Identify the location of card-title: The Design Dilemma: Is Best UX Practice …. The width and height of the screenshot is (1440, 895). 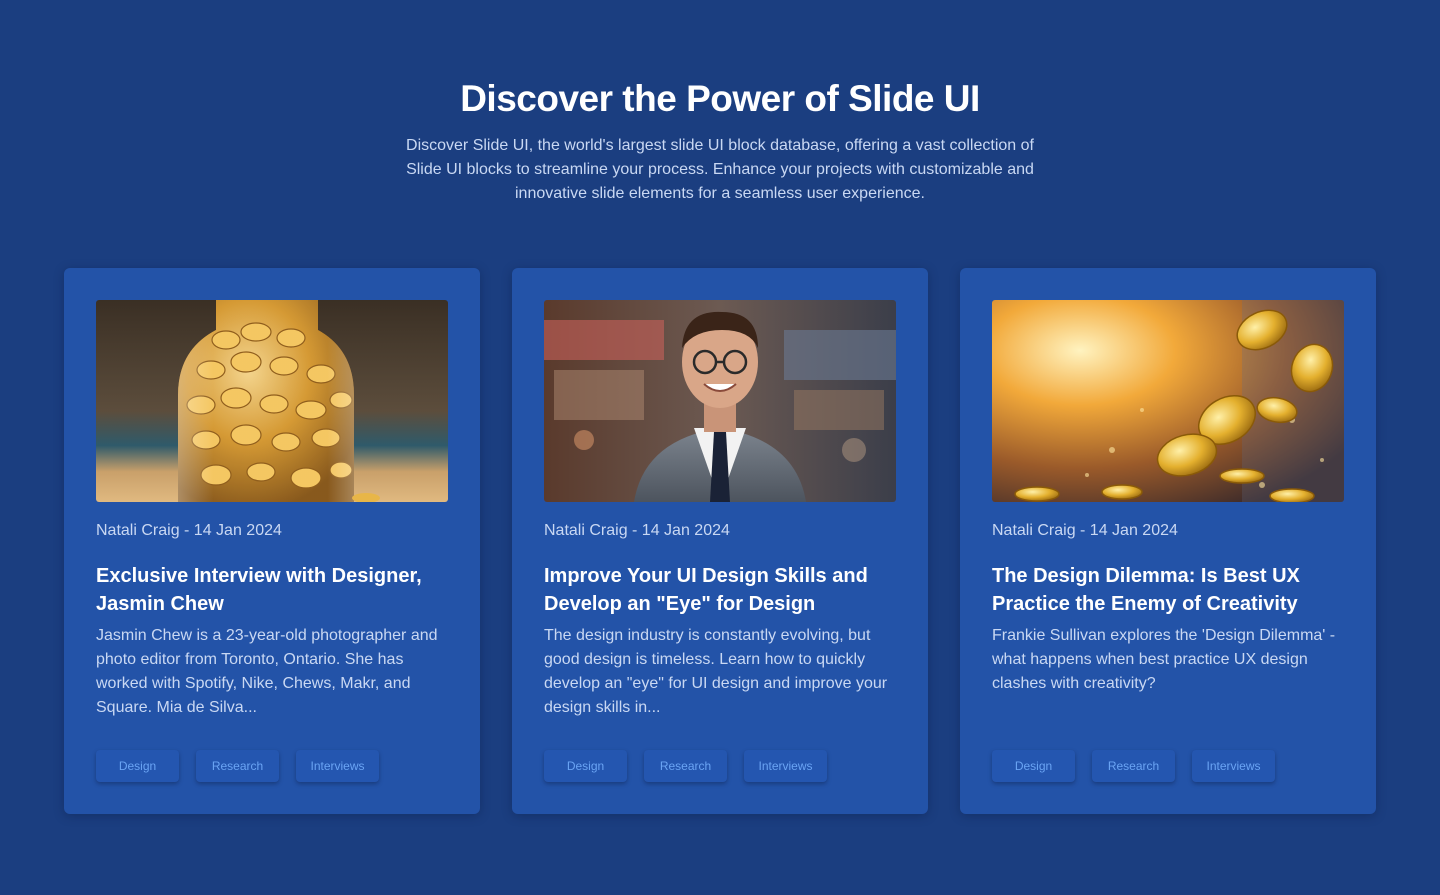
(1168, 590).